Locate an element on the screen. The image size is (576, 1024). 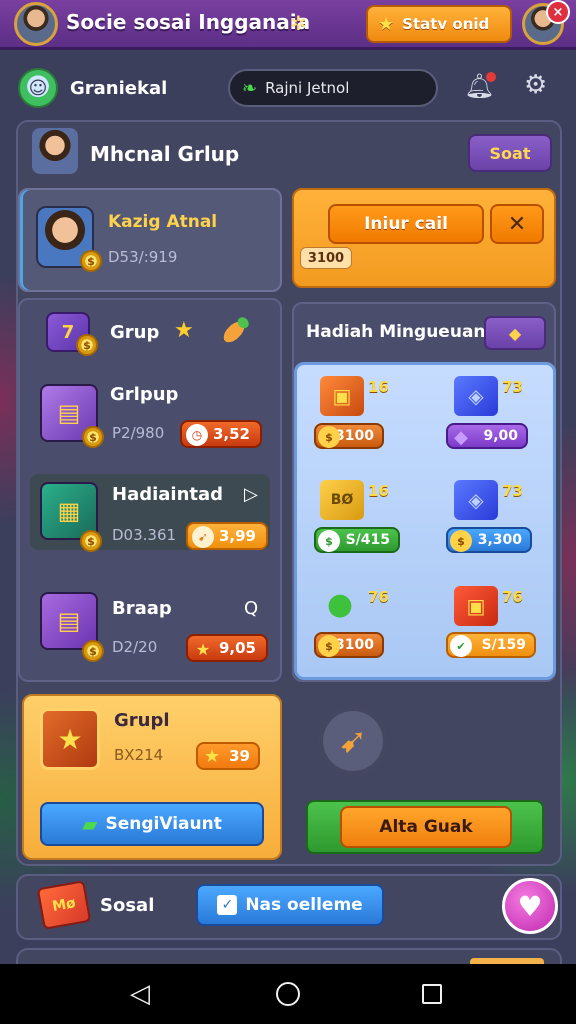
search-icon: Q is located at coordinates (251, 608).